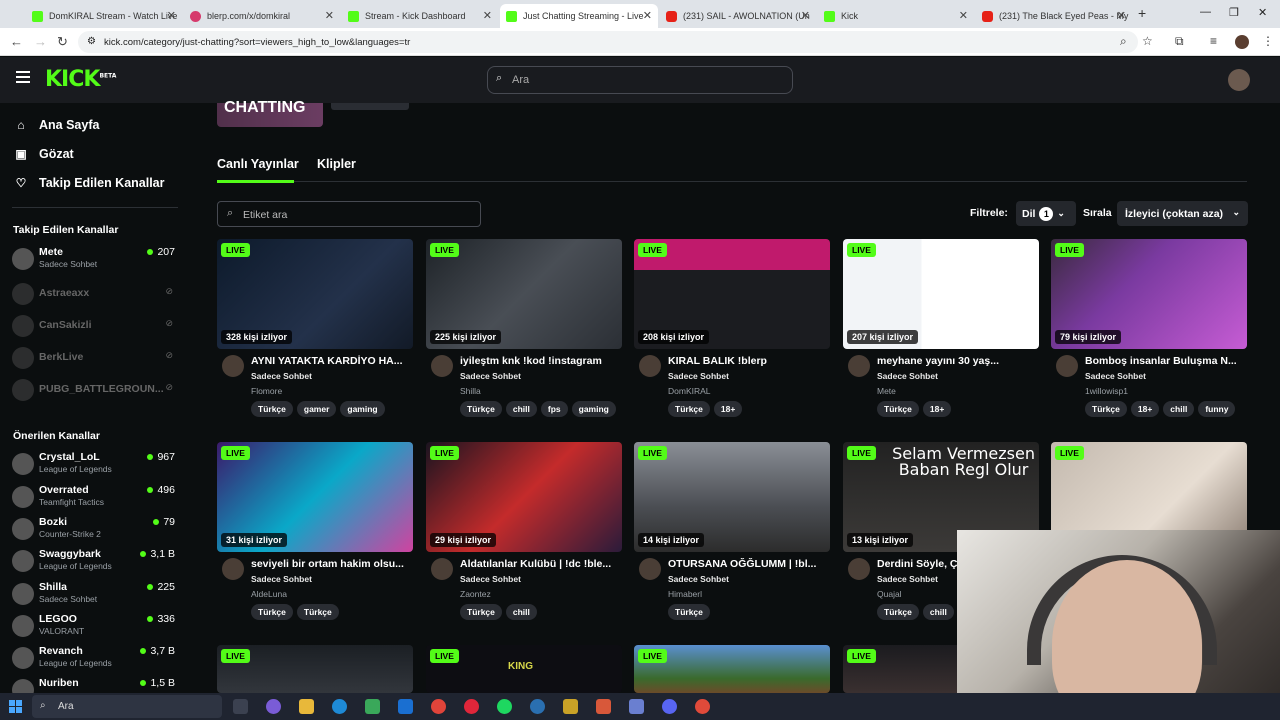 The height and width of the screenshot is (720, 1280). Describe the element at coordinates (669, 706) in the screenshot. I see `discord-icon` at that location.